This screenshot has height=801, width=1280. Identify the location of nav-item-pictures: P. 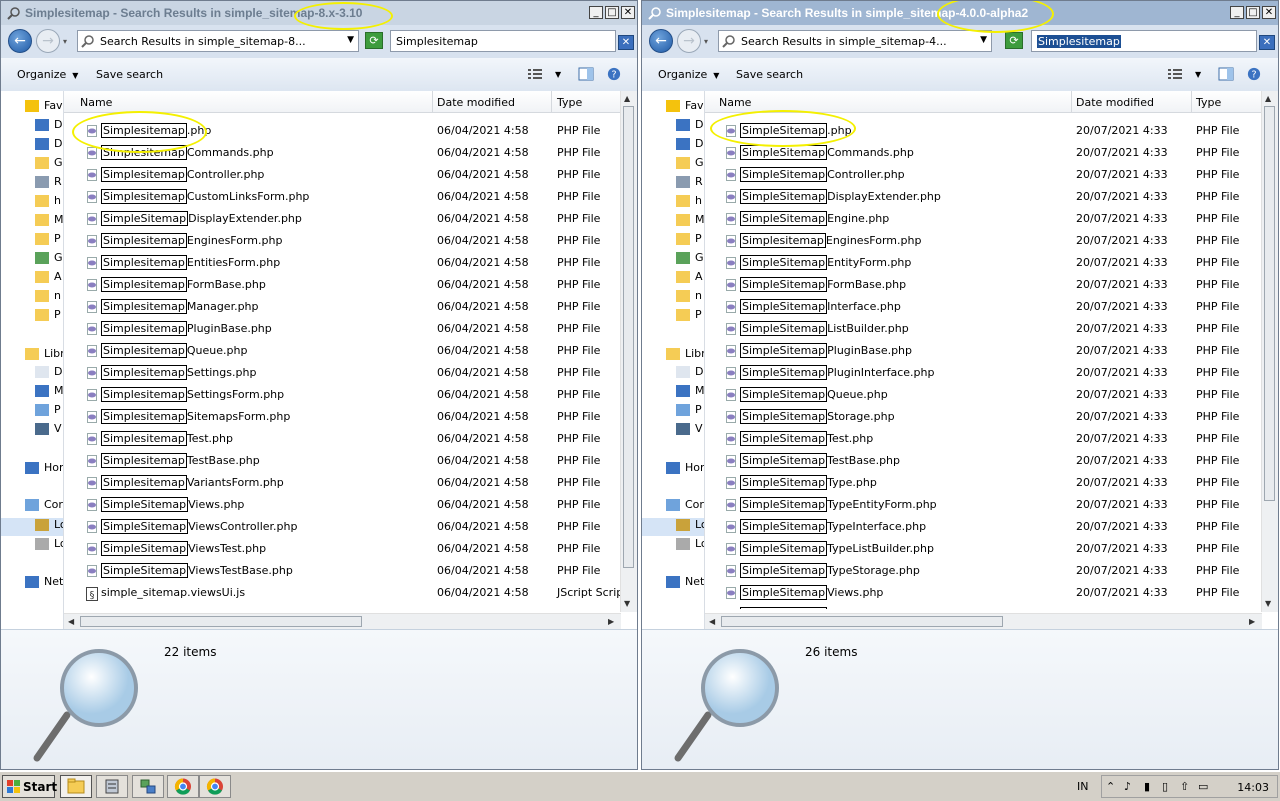
(689, 412).